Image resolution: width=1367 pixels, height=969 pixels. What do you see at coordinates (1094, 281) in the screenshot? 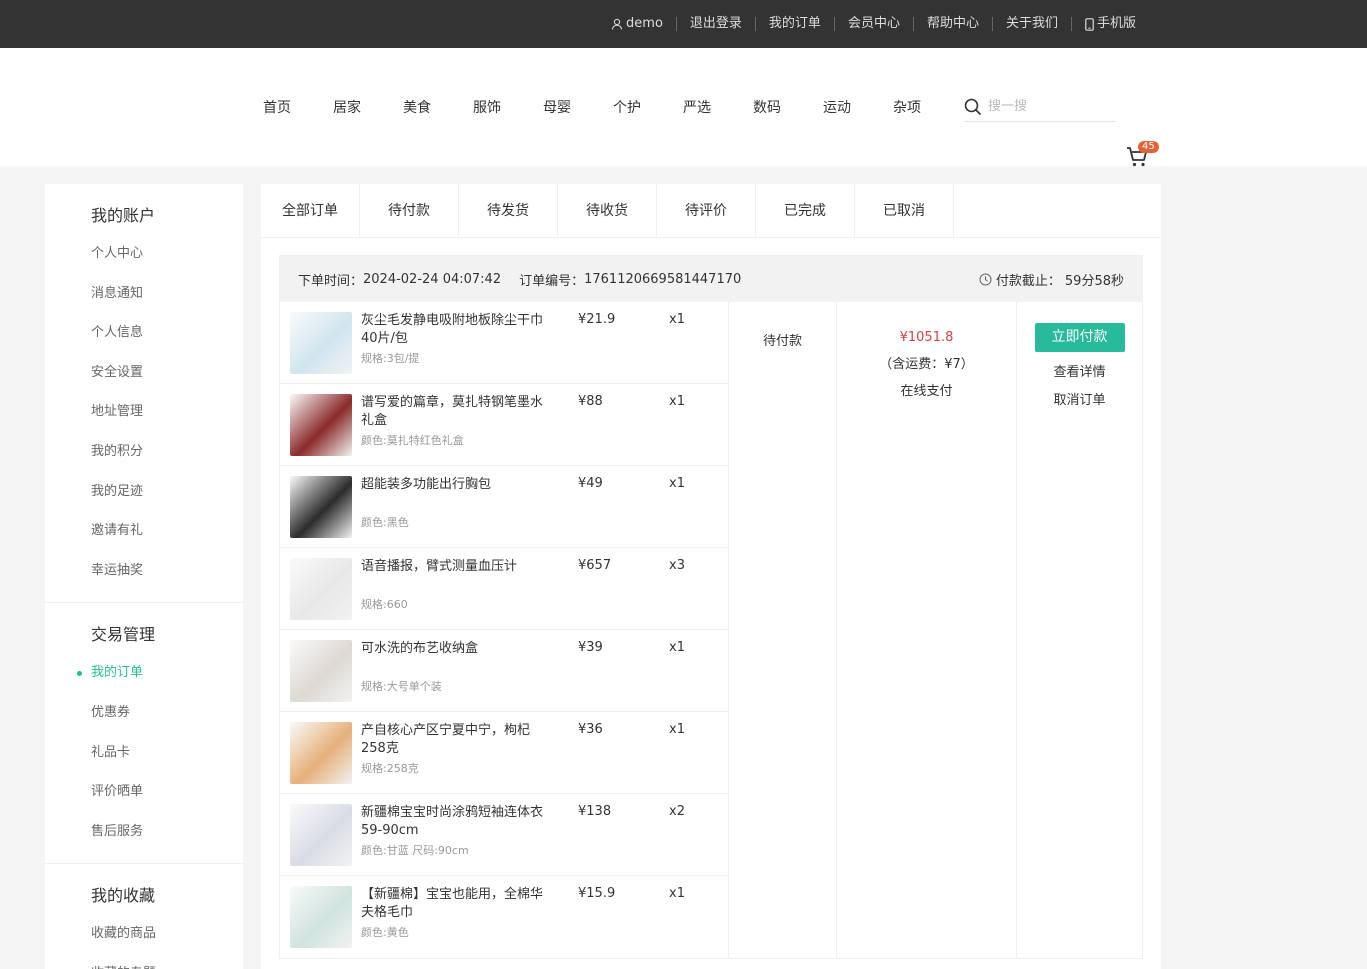
I see `deadline-value: 59分58秒` at bounding box center [1094, 281].